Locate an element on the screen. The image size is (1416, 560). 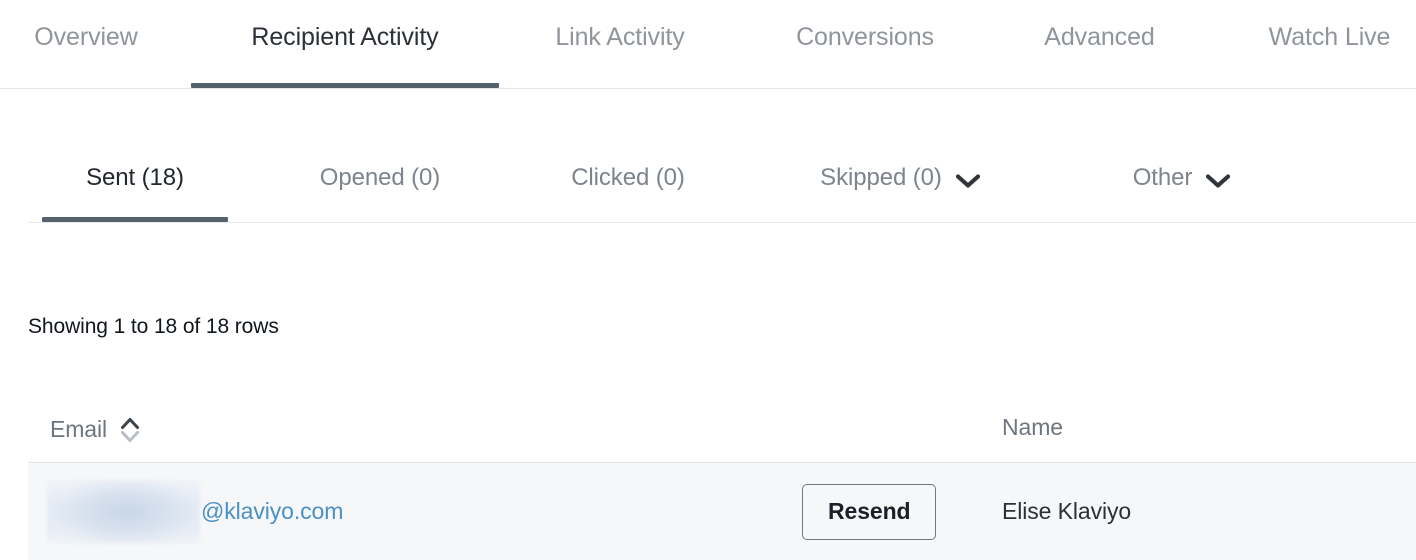
status-tab-content: Clicked (0) is located at coordinates (628, 178).